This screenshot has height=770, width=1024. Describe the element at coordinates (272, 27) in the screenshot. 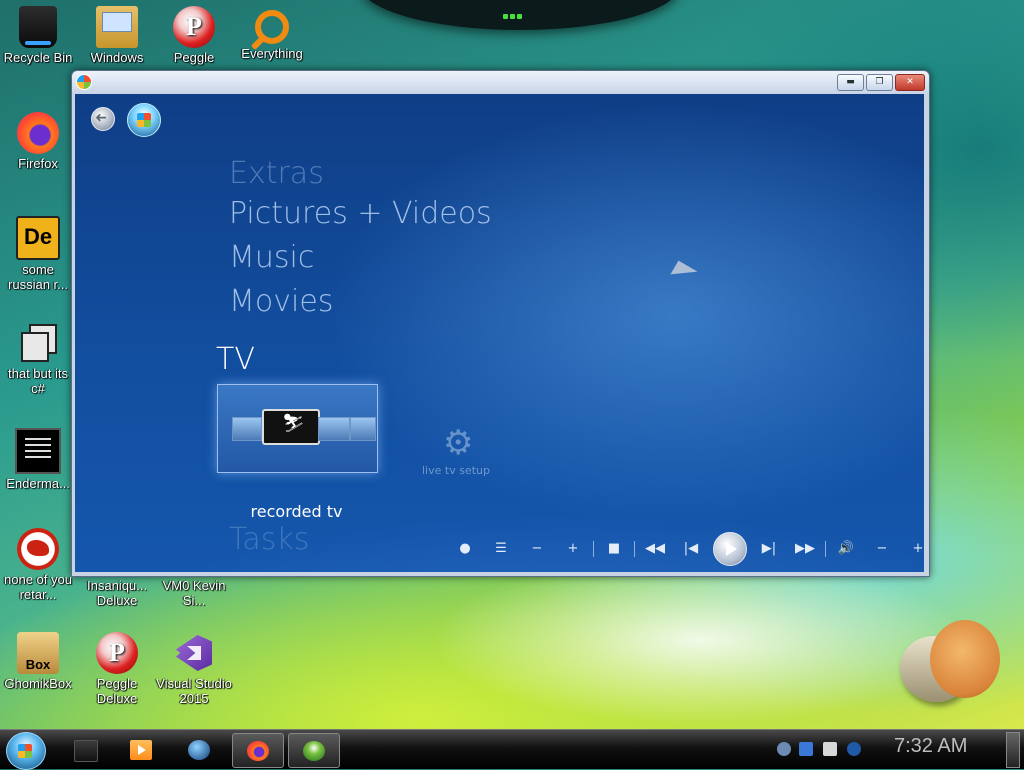

I see `everything-search-icon` at that location.